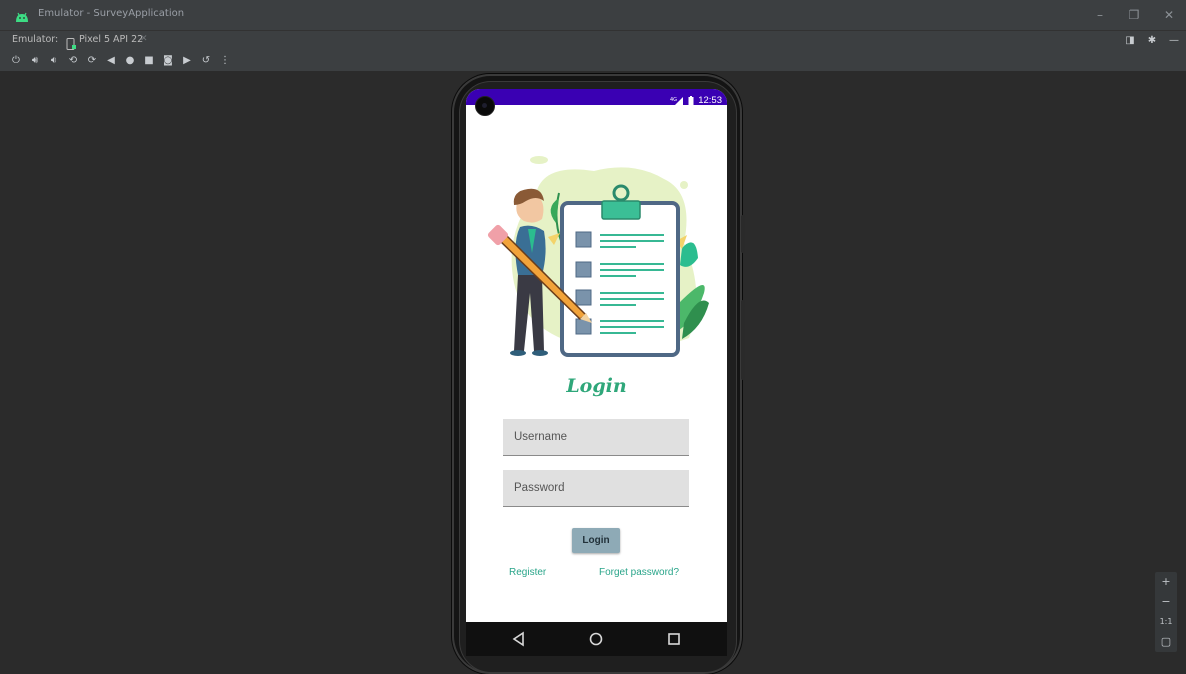  What do you see at coordinates (593, 42) in the screenshot?
I see `emulator-tab-bar: Emulator: Pixel 5 API 22 ✕ ◨ ✱ —` at bounding box center [593, 42].